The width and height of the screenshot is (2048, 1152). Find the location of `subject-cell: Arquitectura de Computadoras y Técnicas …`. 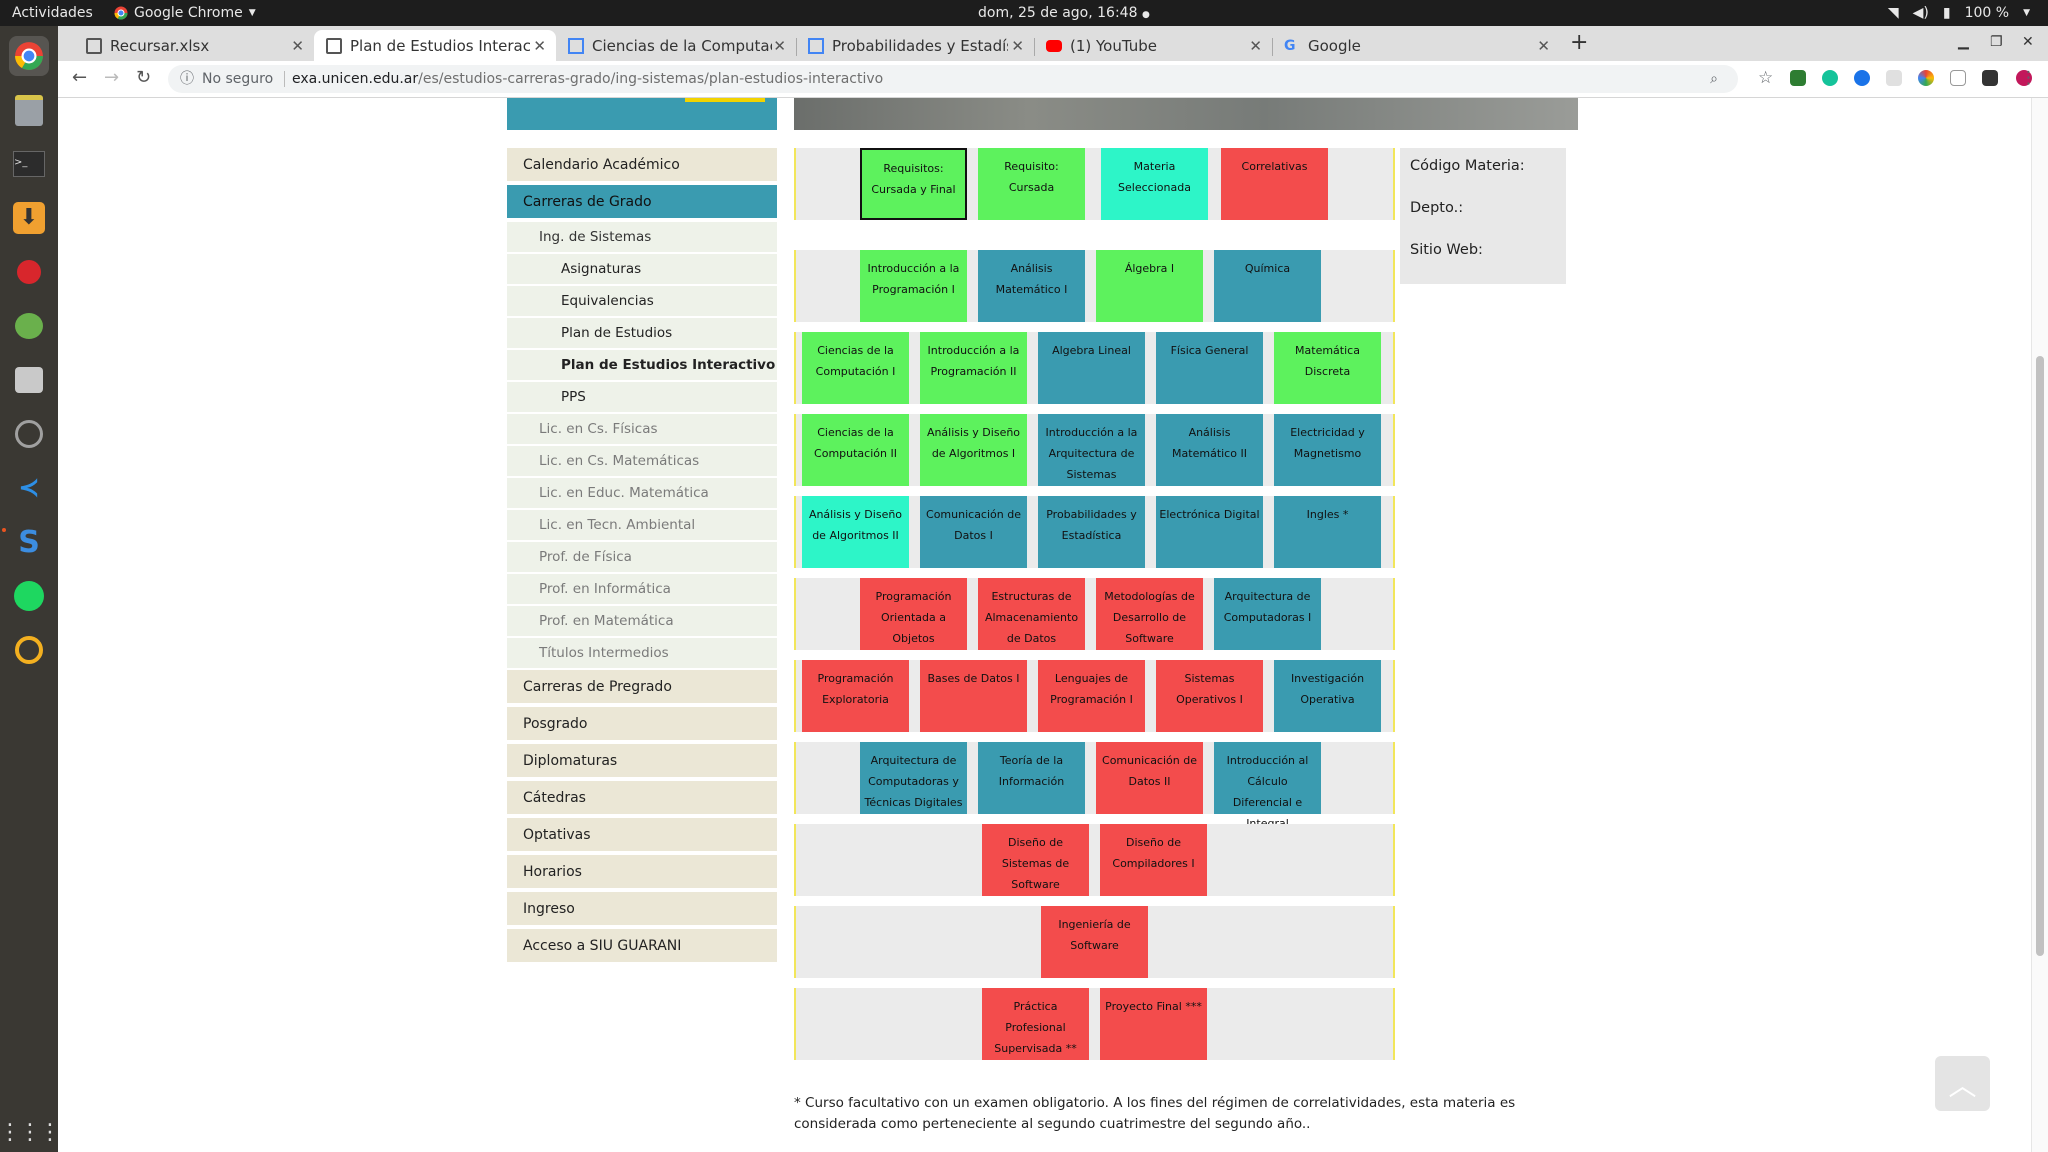

subject-cell: Arquitectura de Computadoras y Técnicas … is located at coordinates (913, 778).